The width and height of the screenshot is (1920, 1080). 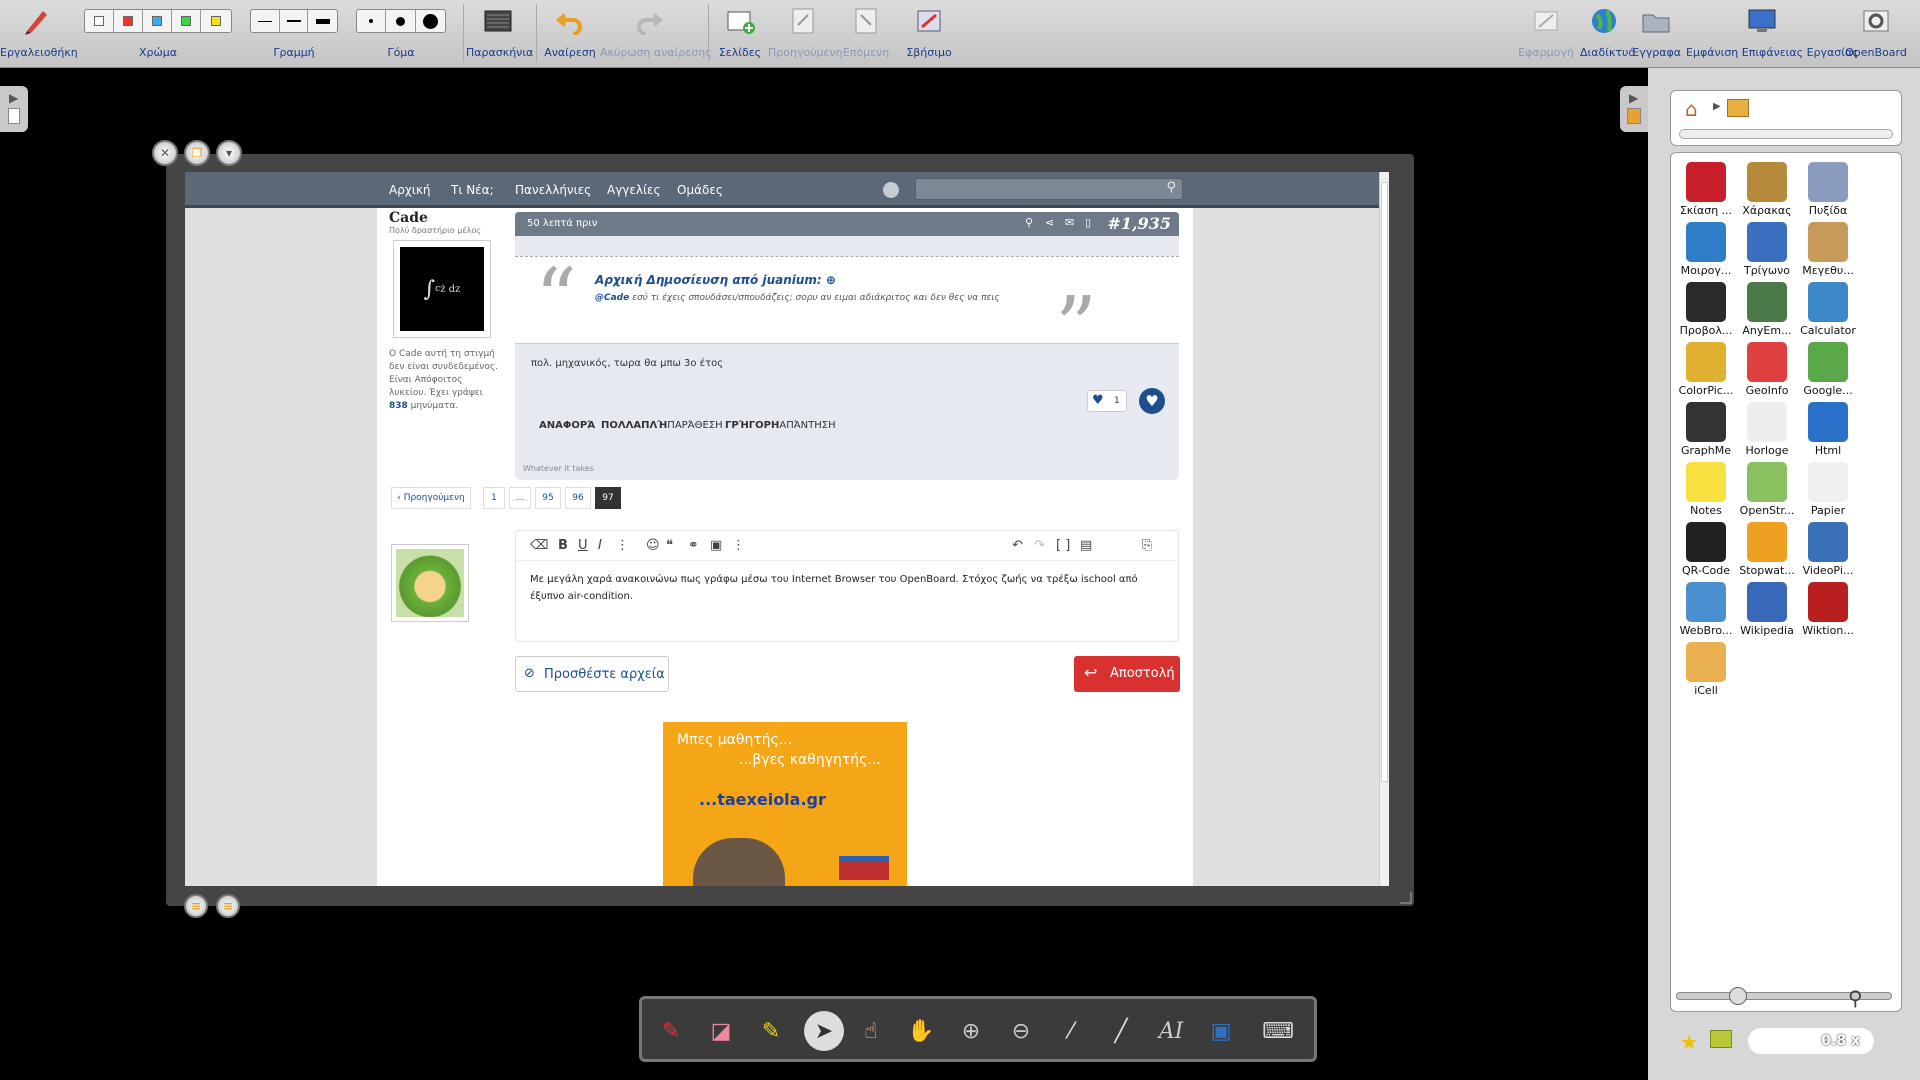 I want to click on pager-current-page: 97, so click(x=608, y=498).